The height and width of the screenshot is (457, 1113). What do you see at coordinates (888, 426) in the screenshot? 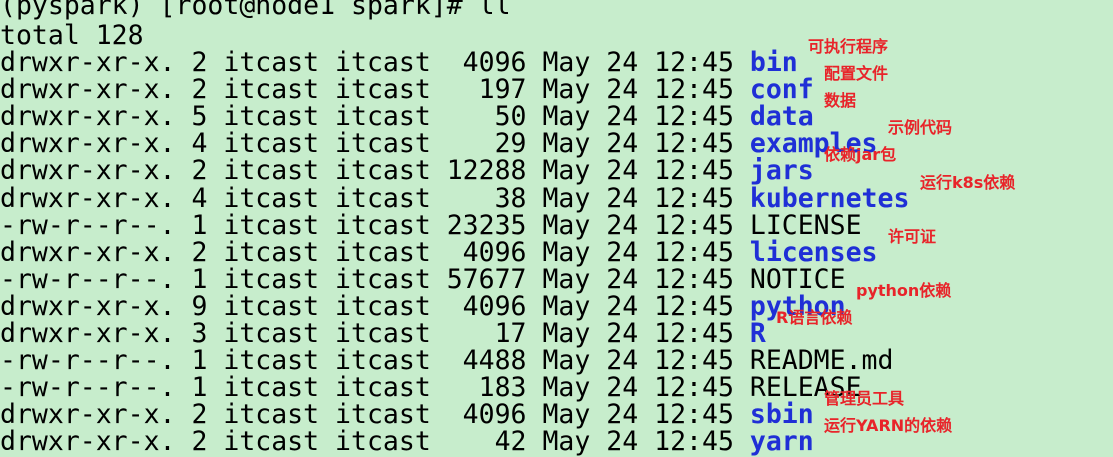
I see `annotation-label: 运行YARN的依赖` at bounding box center [888, 426].